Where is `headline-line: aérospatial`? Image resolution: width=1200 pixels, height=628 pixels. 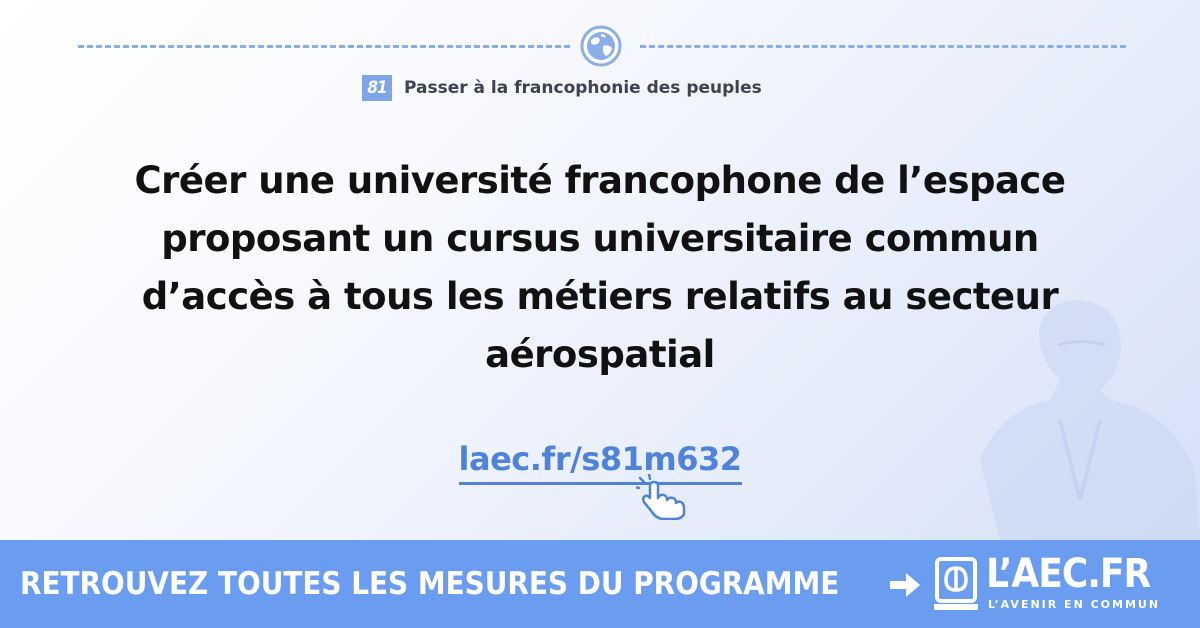
headline-line: aérospatial is located at coordinates (600, 354).